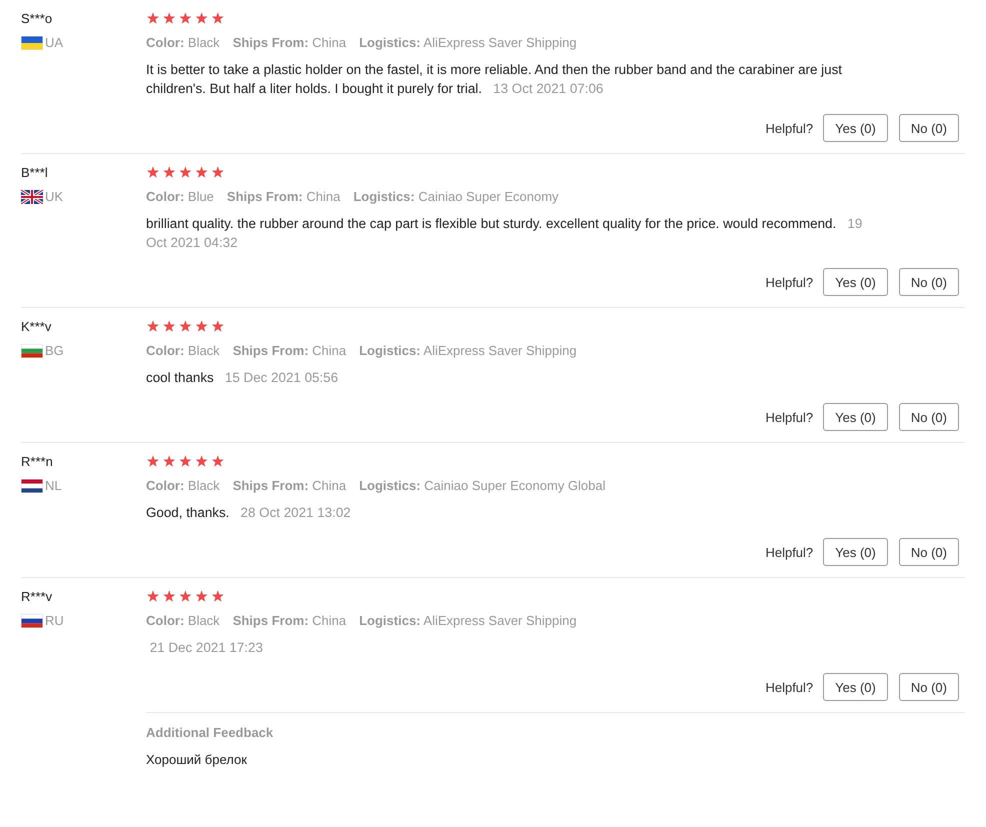 This screenshot has height=827, width=986. What do you see at coordinates (35, 173) in the screenshot?
I see `user-name: B***l` at bounding box center [35, 173].